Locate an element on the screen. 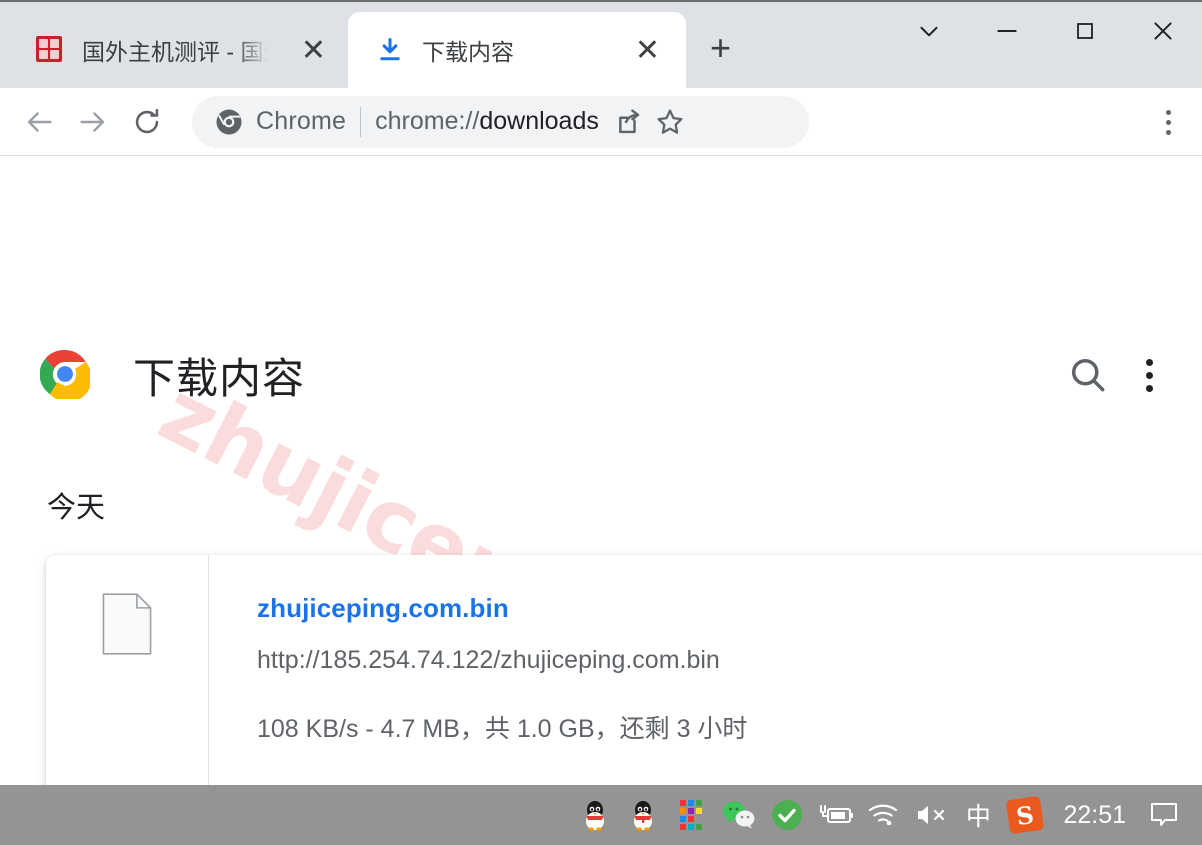 The image size is (1202, 845). notification-bubble-icon is located at coordinates (1164, 815).